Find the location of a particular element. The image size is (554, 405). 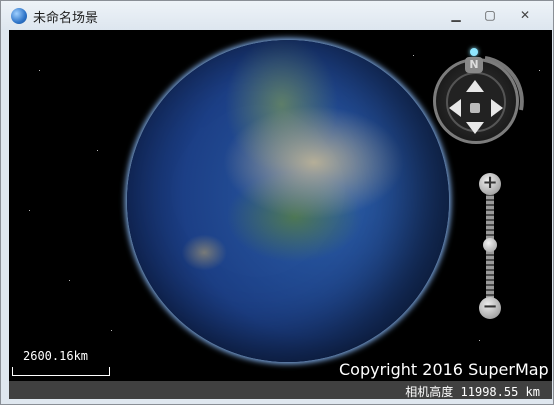

zoom-slider-thumb is located at coordinates (490, 245).